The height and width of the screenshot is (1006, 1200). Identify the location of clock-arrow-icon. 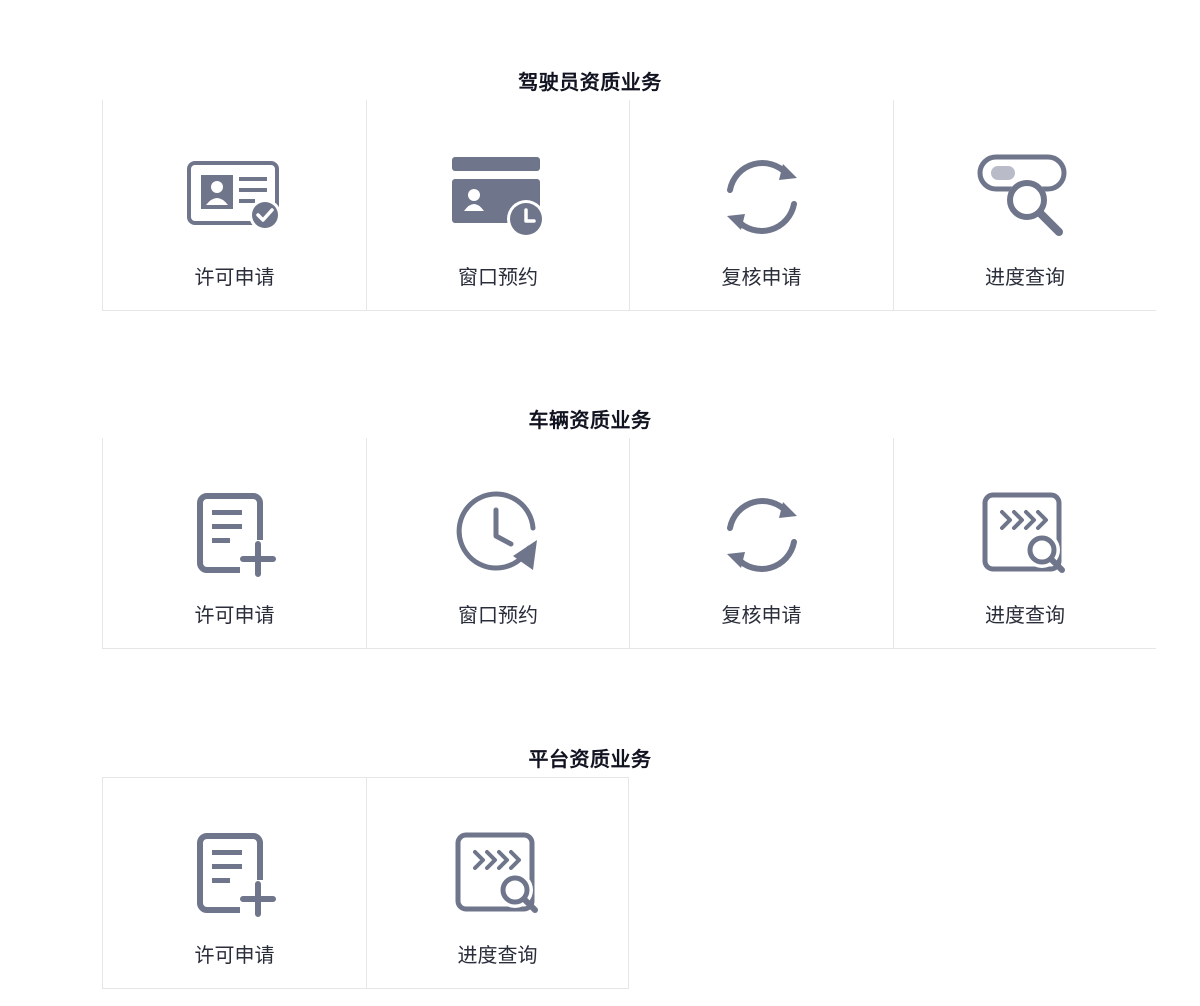
(498, 535).